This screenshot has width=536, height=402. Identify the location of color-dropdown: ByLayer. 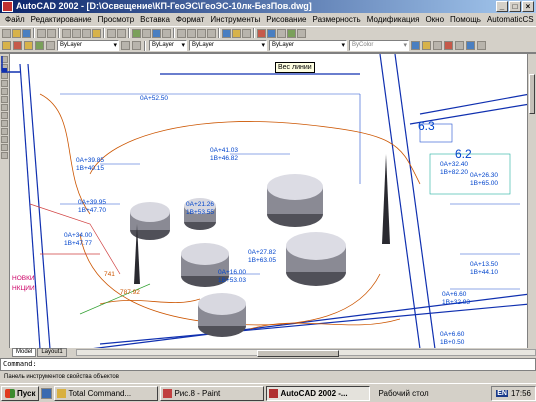
(168, 45).